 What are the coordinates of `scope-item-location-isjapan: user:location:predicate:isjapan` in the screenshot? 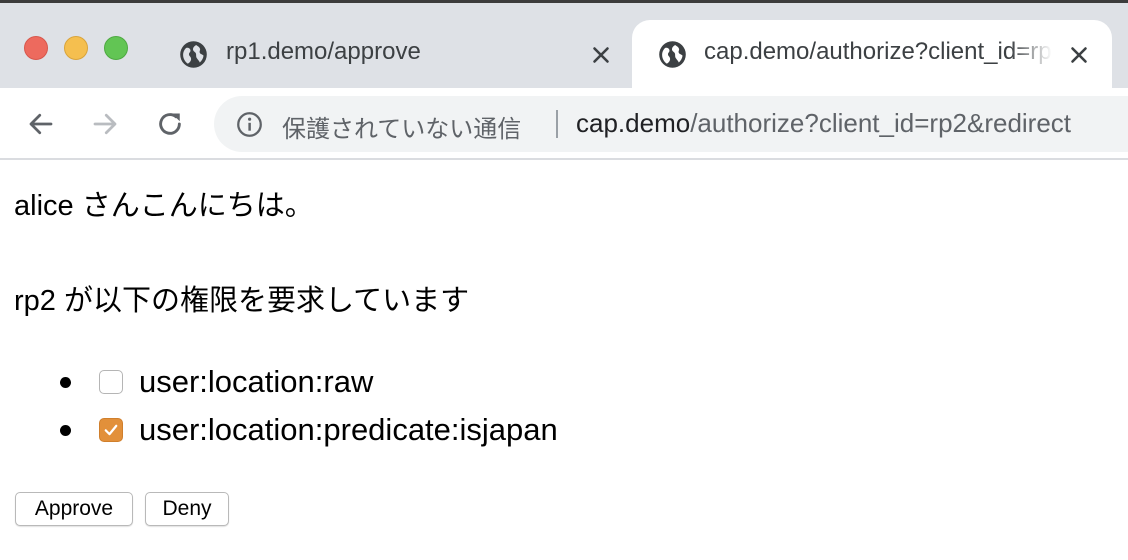 It's located at (309, 430).